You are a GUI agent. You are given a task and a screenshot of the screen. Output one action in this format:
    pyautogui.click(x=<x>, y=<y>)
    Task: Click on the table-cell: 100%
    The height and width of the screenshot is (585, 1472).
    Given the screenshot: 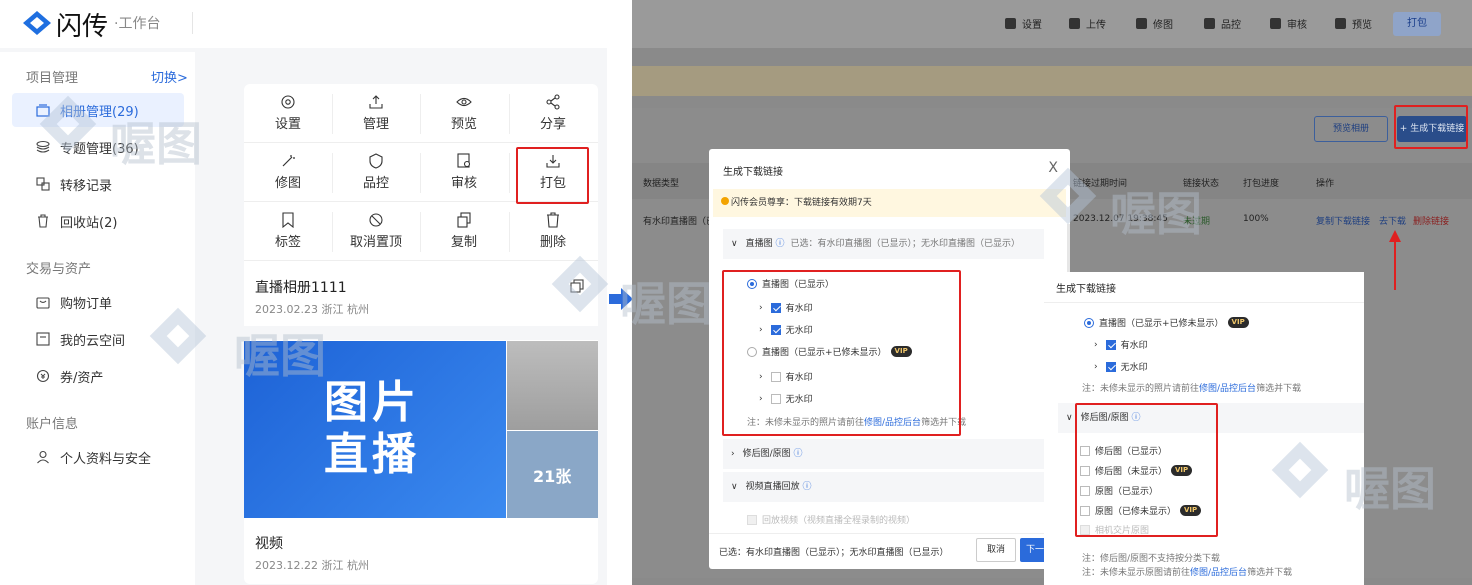 What is the action you would take?
    pyautogui.click(x=1256, y=219)
    